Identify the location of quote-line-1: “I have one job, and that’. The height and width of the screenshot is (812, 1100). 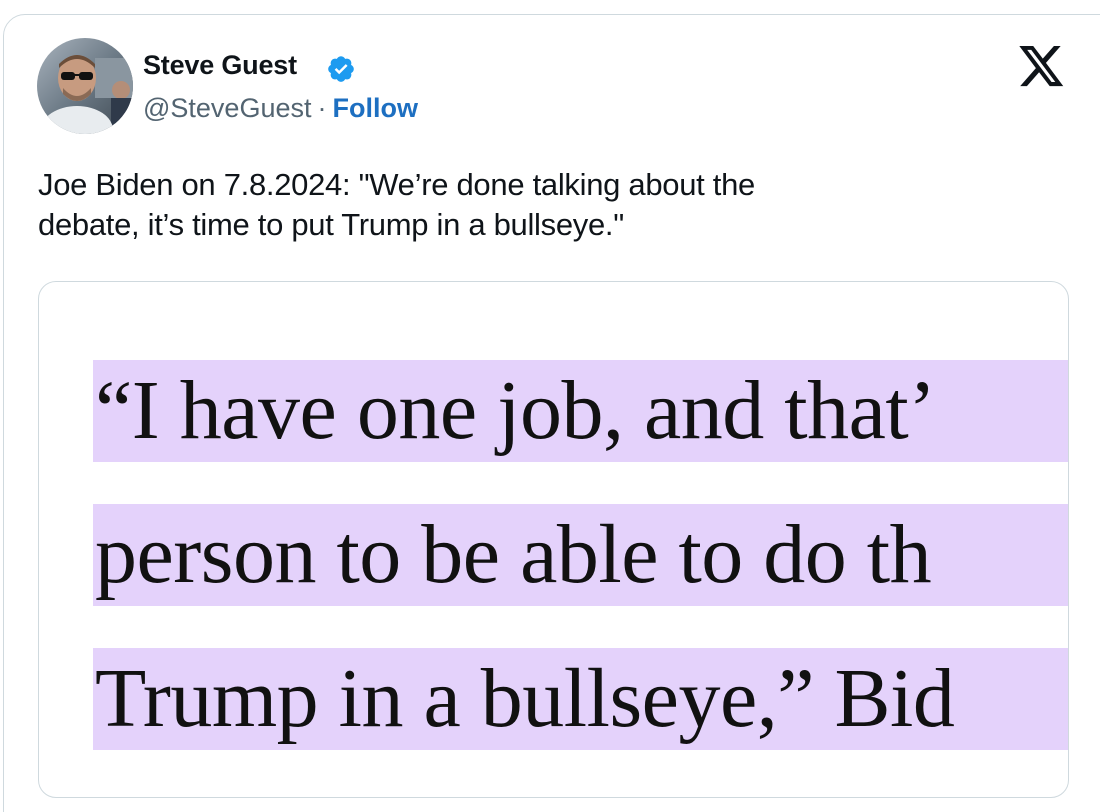
(580, 411).